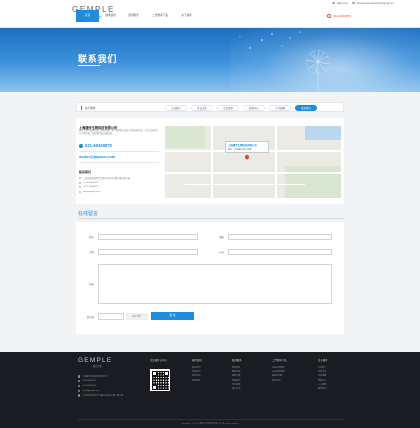 The width and height of the screenshot is (420, 428). What do you see at coordinates (210, 17) in the screenshot?
I see `site-header: GEMPLE 捷步生物` at bounding box center [210, 17].